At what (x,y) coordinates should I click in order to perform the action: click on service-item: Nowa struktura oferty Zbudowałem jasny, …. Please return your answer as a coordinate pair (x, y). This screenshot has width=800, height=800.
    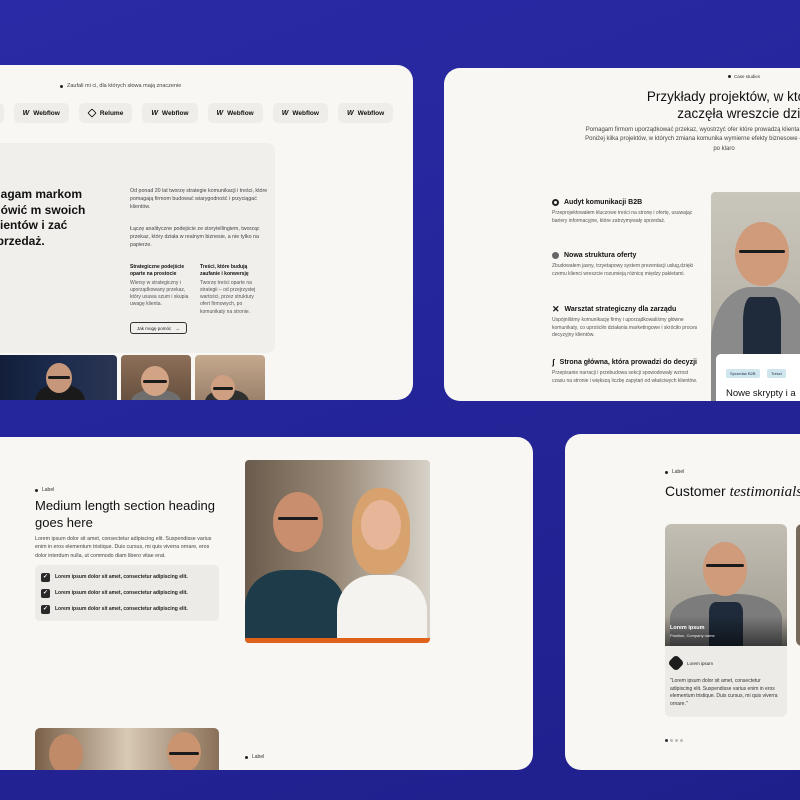
    Looking at the image, I should click on (627, 265).